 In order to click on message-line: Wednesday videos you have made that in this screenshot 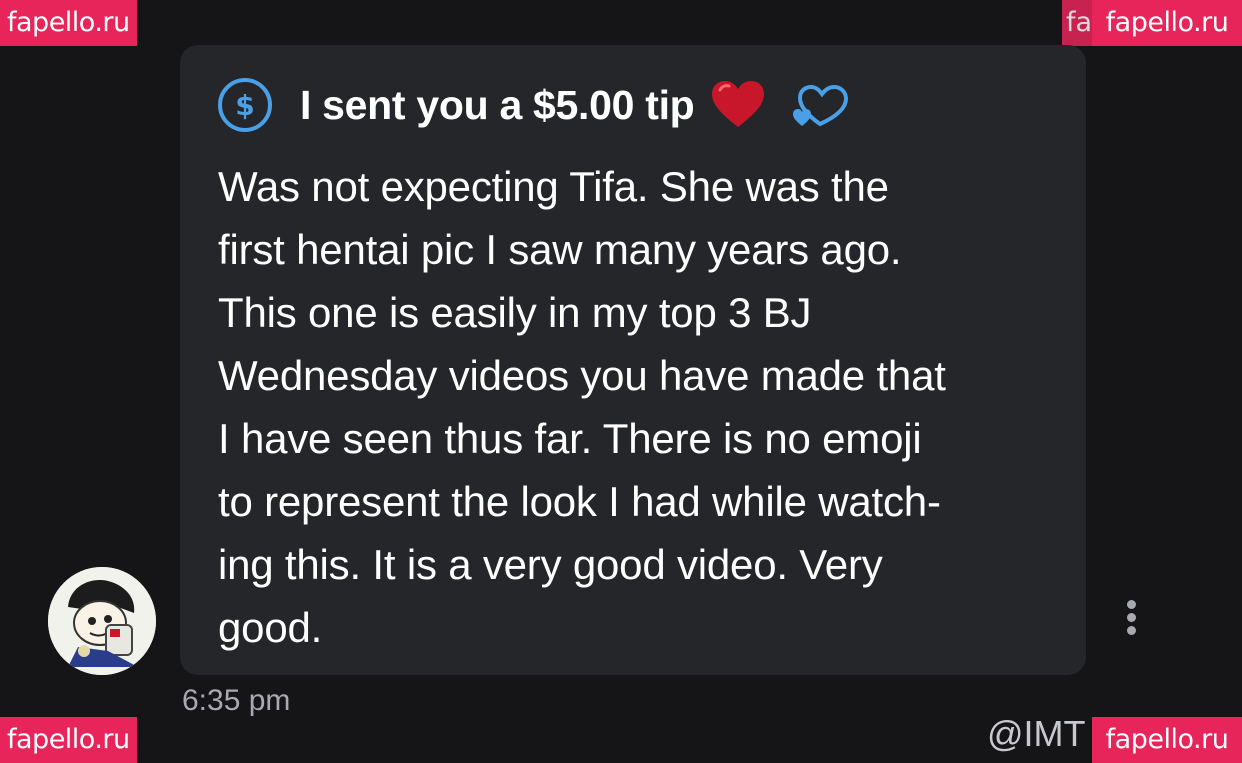, I will do `click(582, 375)`.